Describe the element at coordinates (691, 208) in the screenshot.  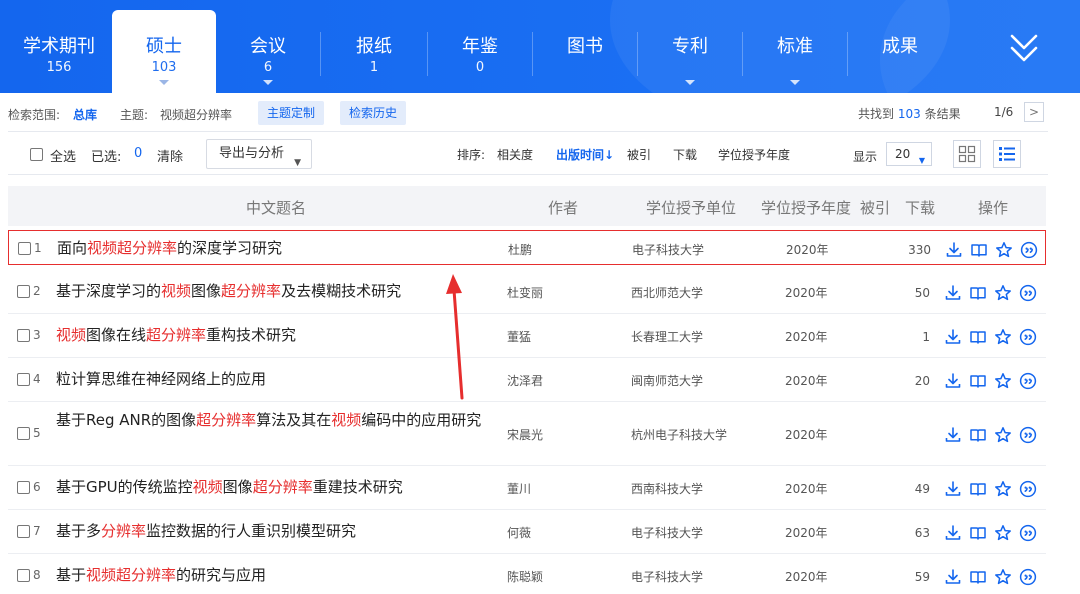
I see `header-unit: 学位授予单位` at that location.